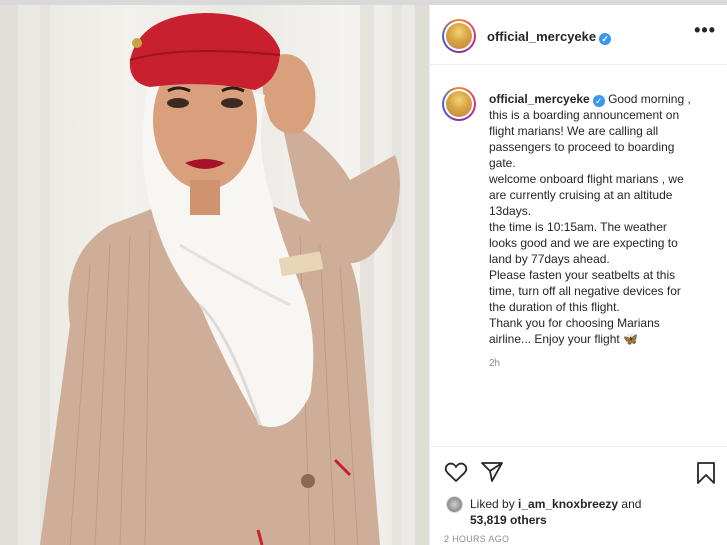  I want to click on caption-author-avatar, so click(459, 104).